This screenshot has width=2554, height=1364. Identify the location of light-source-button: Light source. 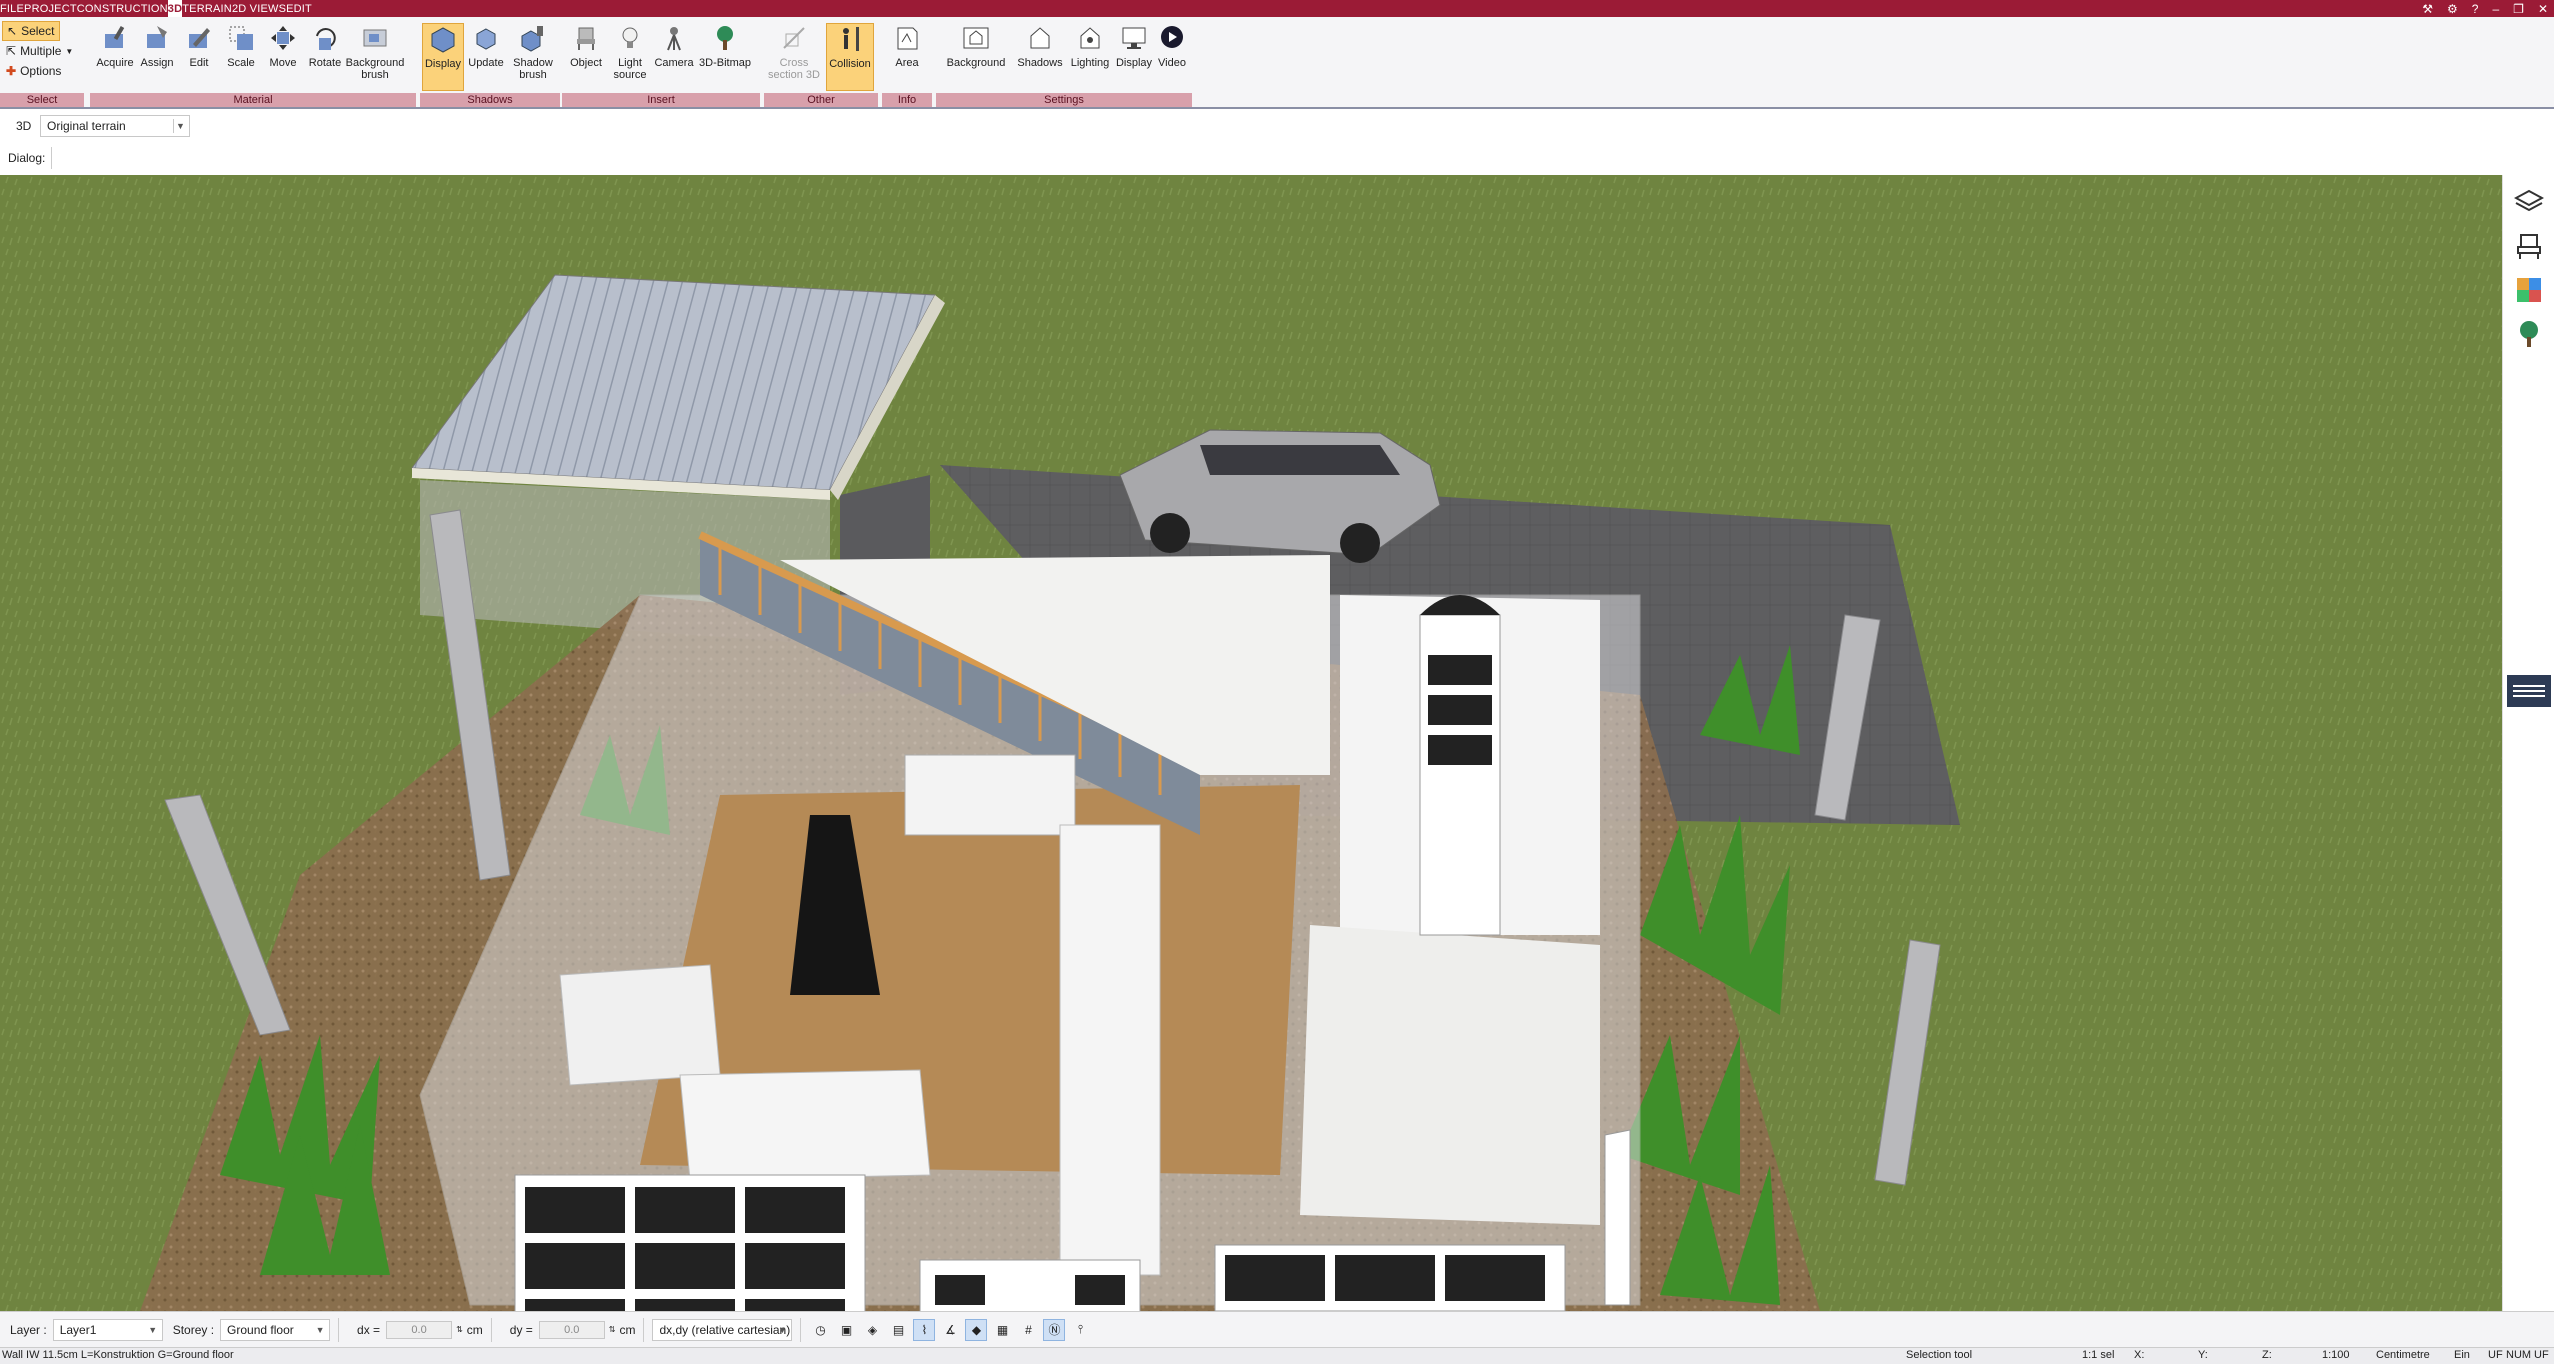
(630, 57).